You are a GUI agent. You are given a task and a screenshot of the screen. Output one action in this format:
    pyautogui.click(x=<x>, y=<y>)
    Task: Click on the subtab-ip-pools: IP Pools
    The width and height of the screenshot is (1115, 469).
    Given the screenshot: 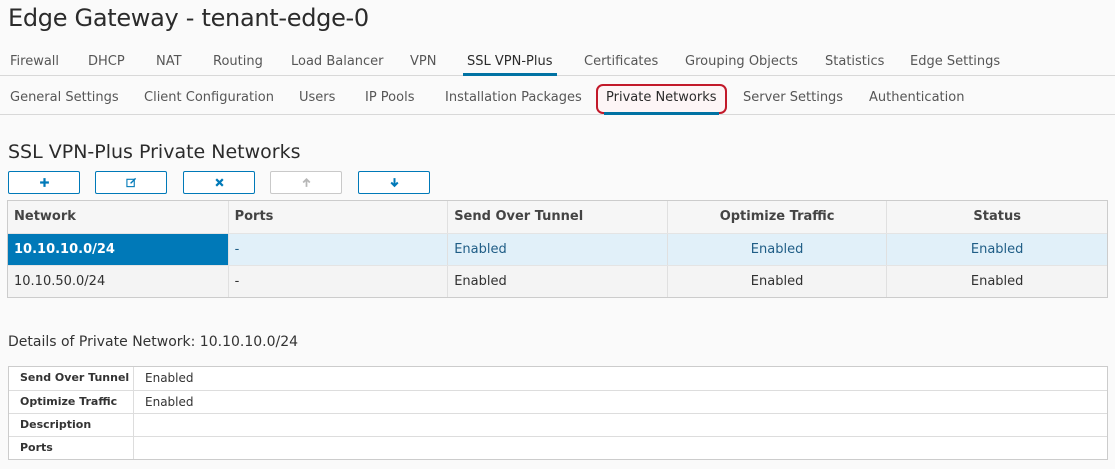 What is the action you would take?
    pyautogui.click(x=389, y=99)
    